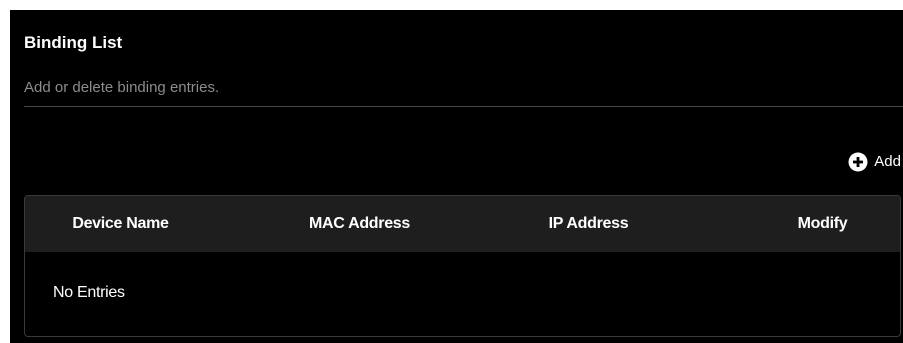 The width and height of the screenshot is (903, 343). I want to click on column-header-mac-address: MAC Address, so click(359, 223).